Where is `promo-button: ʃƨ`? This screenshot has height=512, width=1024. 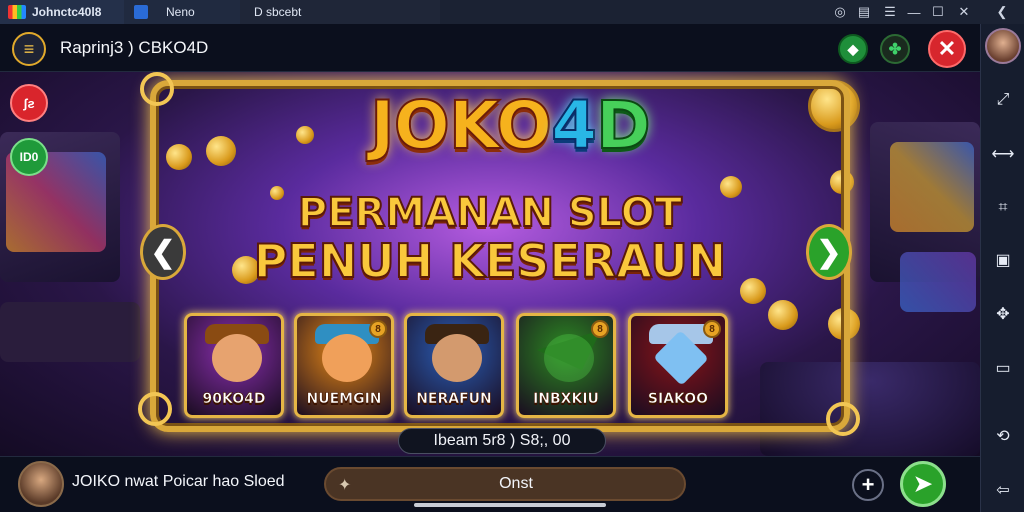 promo-button: ʃƨ is located at coordinates (29, 103).